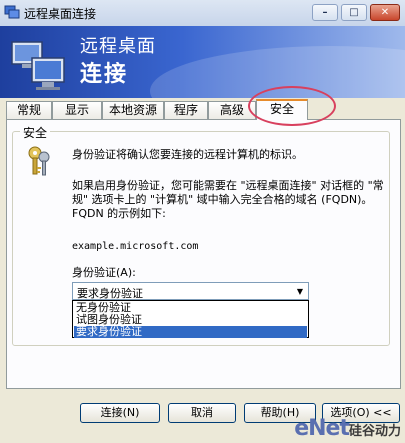  I want to click on connect-button: 连接(N), so click(120, 413).